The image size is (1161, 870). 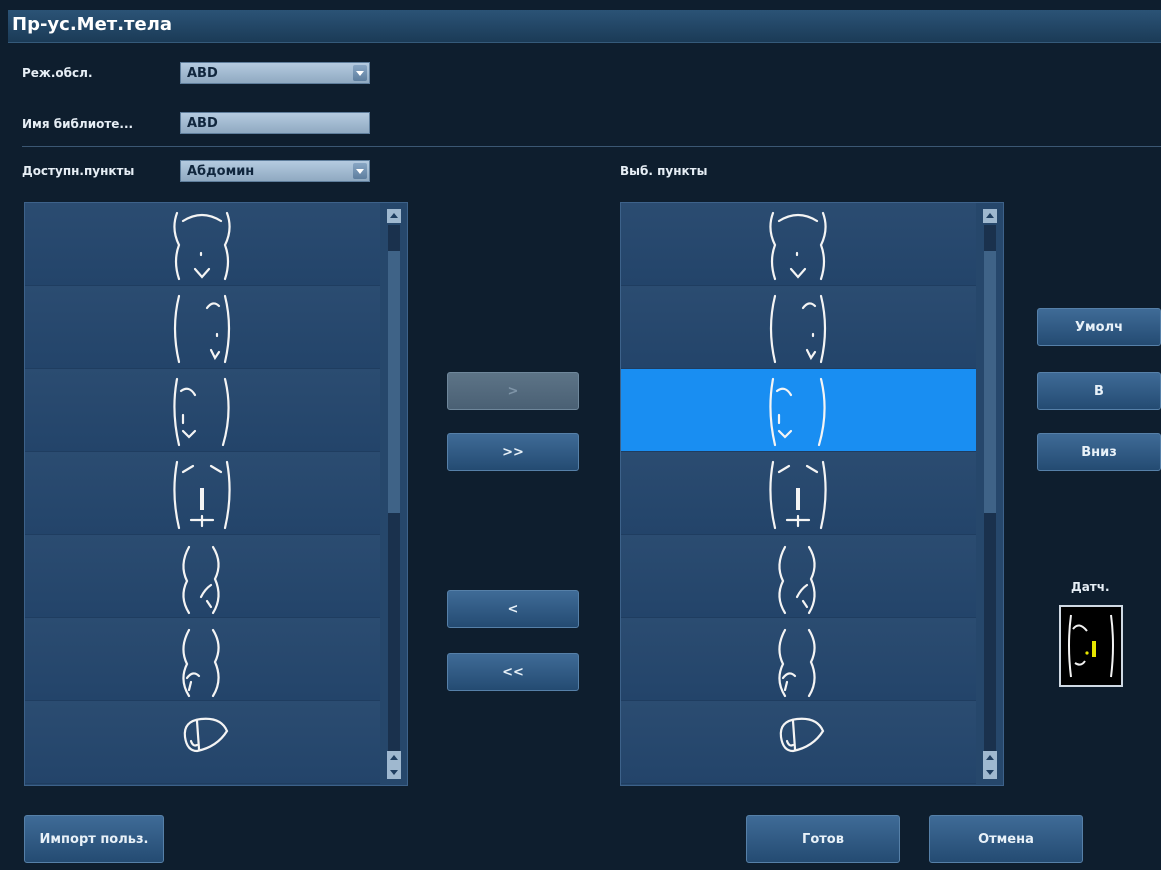 What do you see at coordinates (664, 171) in the screenshot?
I see `selected-items-label: Выб. пункты` at bounding box center [664, 171].